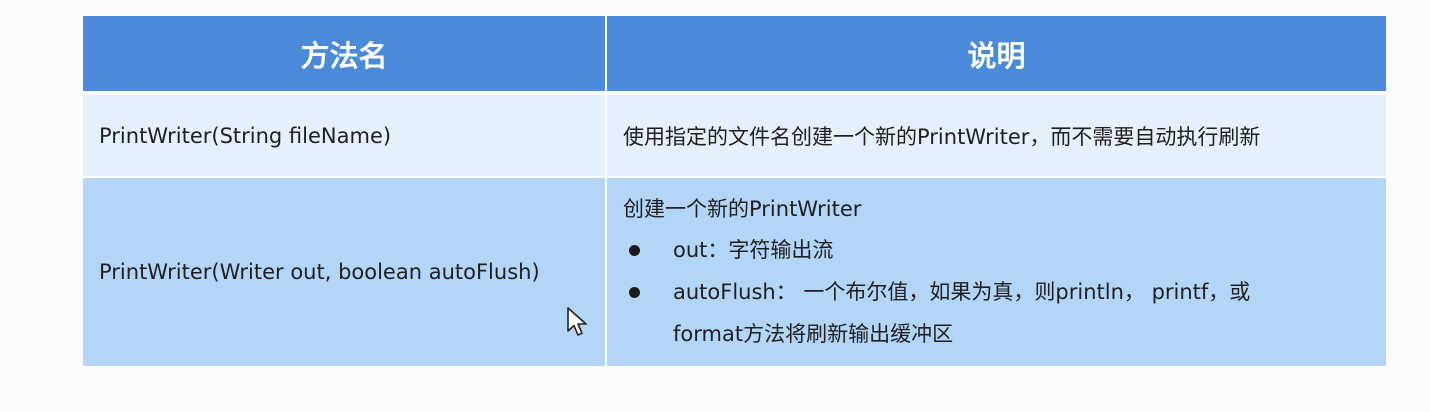 The height and width of the screenshot is (412, 1430). What do you see at coordinates (813, 334) in the screenshot?
I see `list-item-text: format方法将刷新输出缓冲区` at bounding box center [813, 334].